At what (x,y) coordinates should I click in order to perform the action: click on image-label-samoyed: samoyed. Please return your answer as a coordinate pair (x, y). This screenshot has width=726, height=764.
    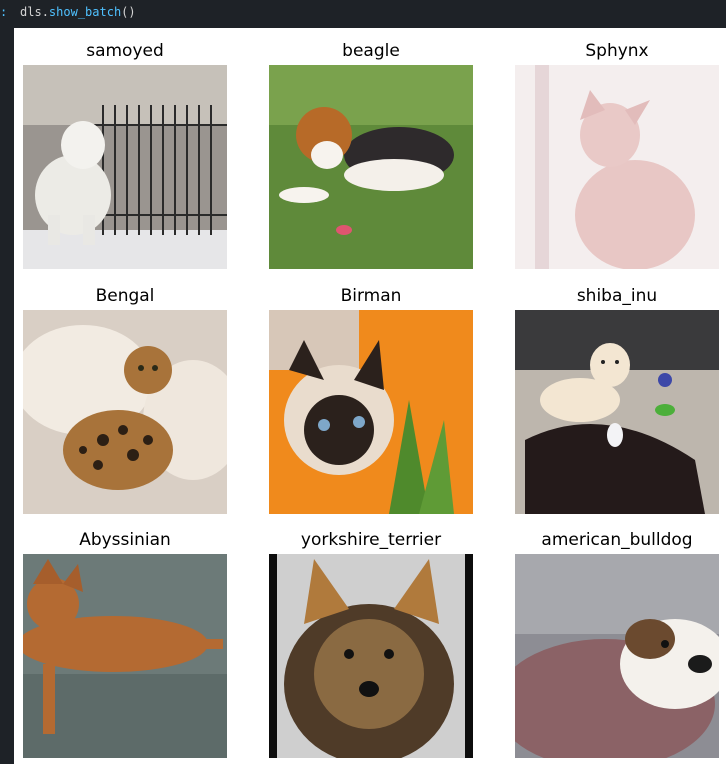
    Looking at the image, I should click on (125, 51).